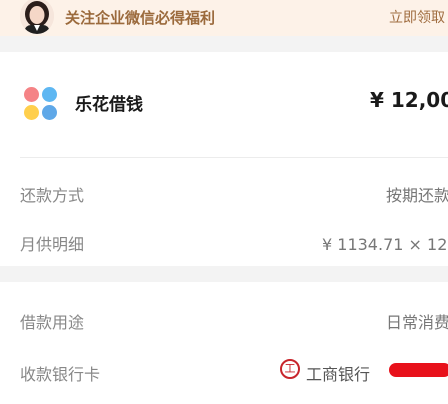  Describe the element at coordinates (52, 195) in the screenshot. I see `repayment-method-label: 还款方式` at that location.